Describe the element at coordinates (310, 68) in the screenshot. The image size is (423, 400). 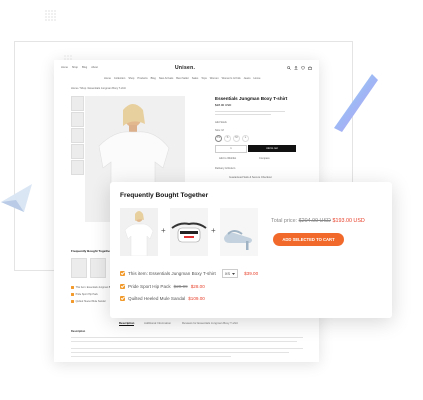
I see `cart-icon` at that location.